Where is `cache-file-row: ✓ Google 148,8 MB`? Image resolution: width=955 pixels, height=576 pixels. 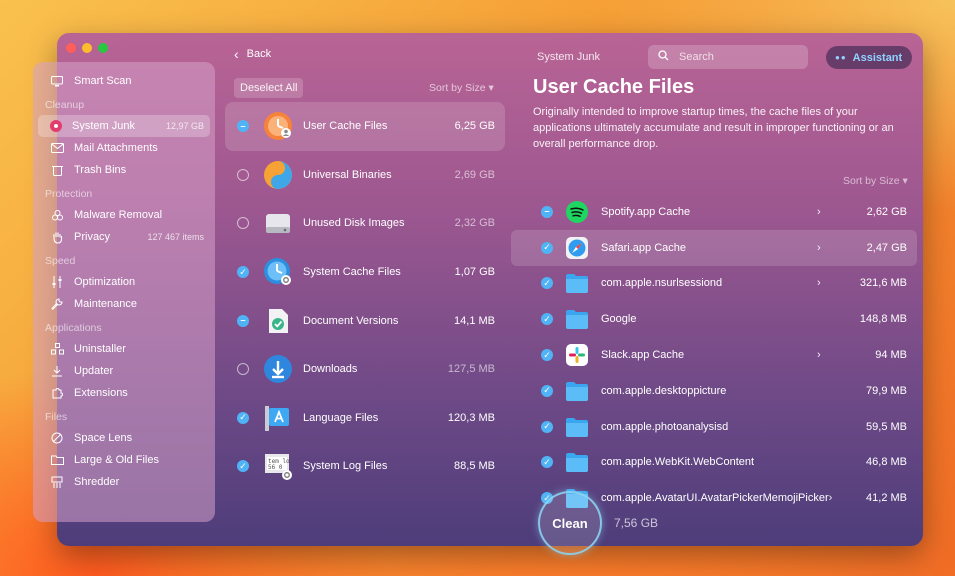 cache-file-row: ✓ Google 148,8 MB is located at coordinates (714, 319).